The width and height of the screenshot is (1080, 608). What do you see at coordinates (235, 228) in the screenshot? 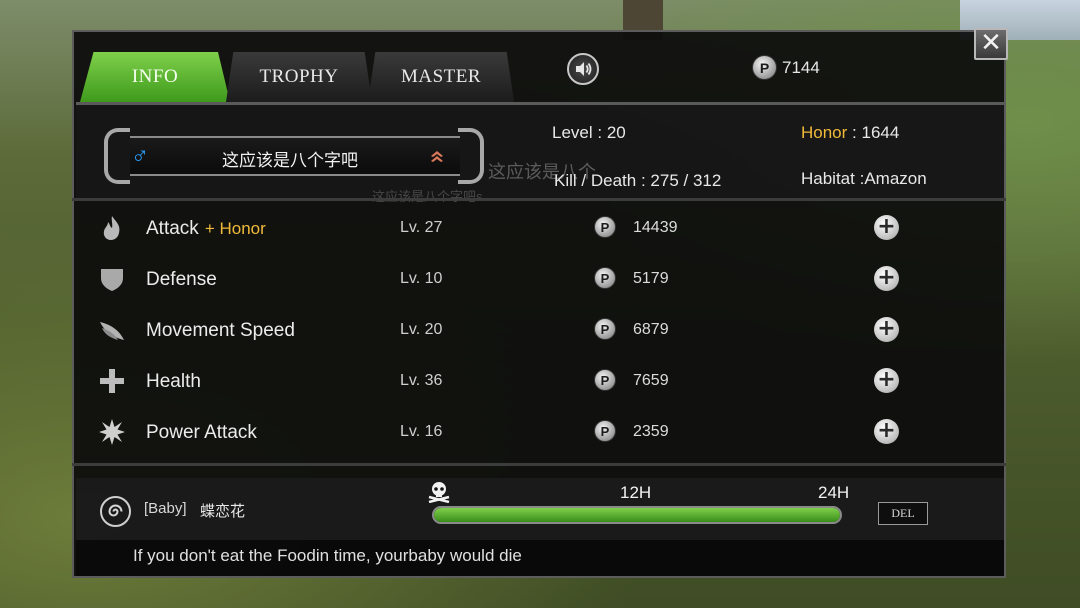
I see `honor-bonus: + Honor` at bounding box center [235, 228].